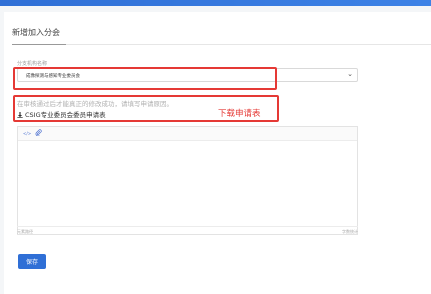 The width and height of the screenshot is (431, 294). What do you see at coordinates (215, 3) in the screenshot?
I see `top-bar` at bounding box center [215, 3].